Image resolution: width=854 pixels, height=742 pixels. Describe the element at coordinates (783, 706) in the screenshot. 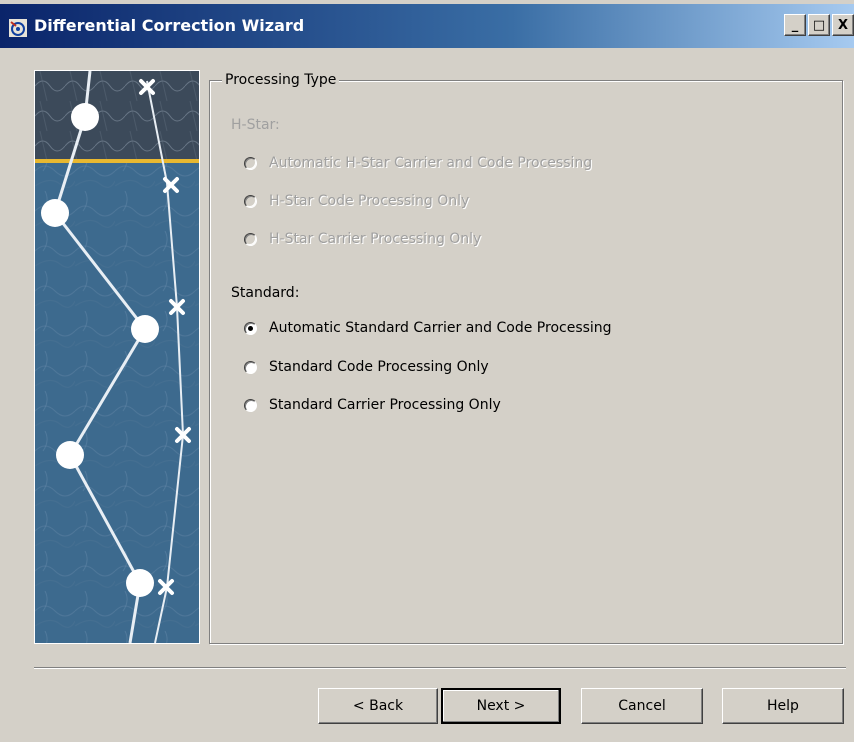

I see `help-button: Help` at that location.